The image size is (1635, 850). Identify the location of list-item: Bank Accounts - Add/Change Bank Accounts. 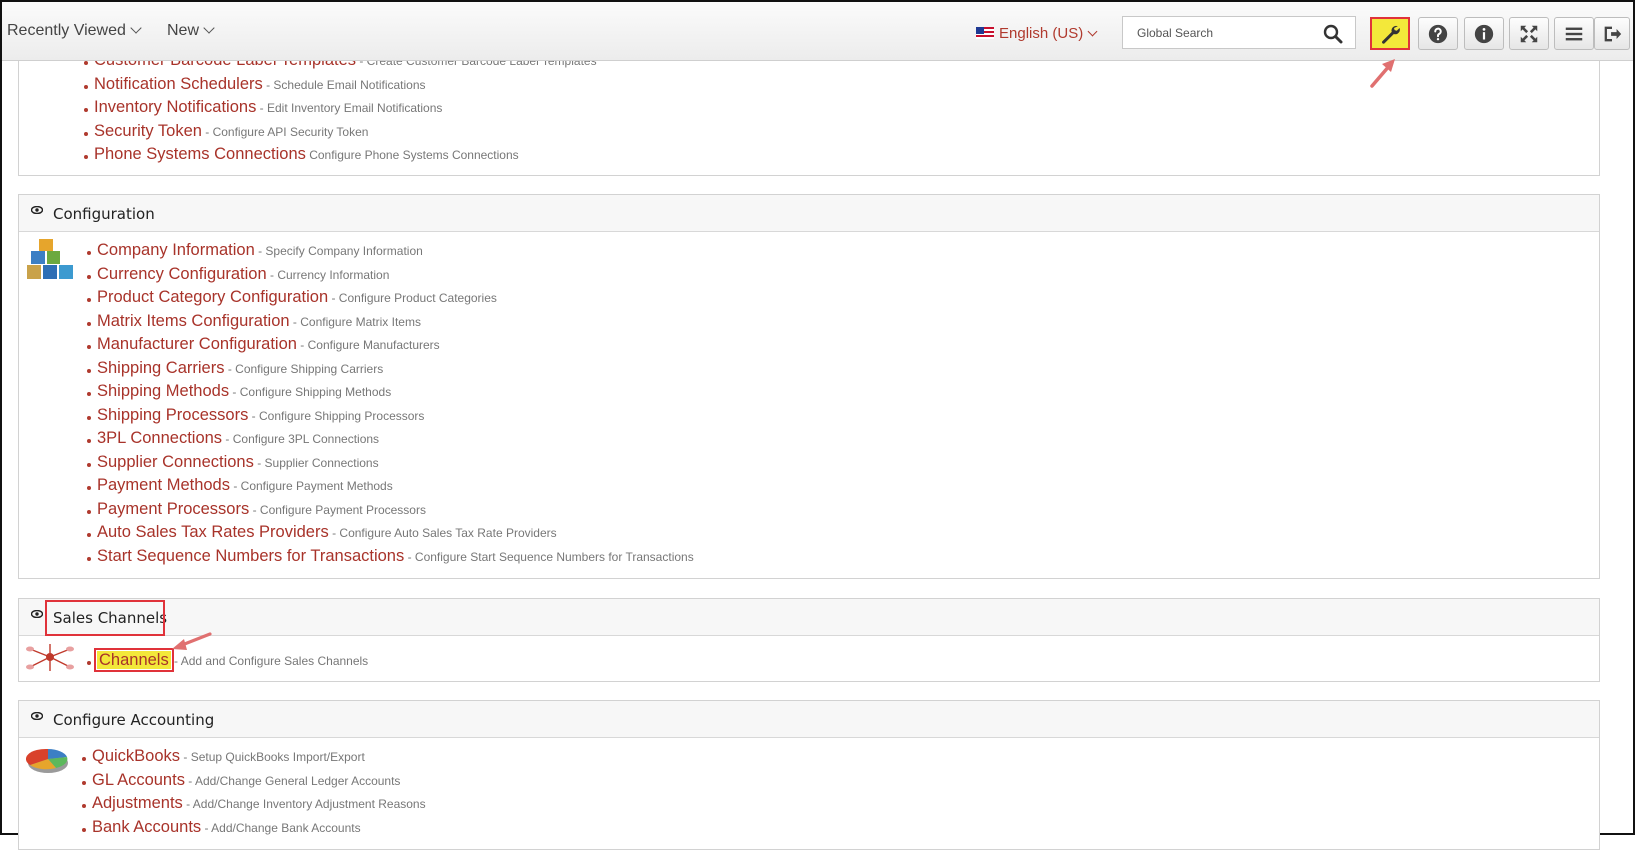
(254, 830).